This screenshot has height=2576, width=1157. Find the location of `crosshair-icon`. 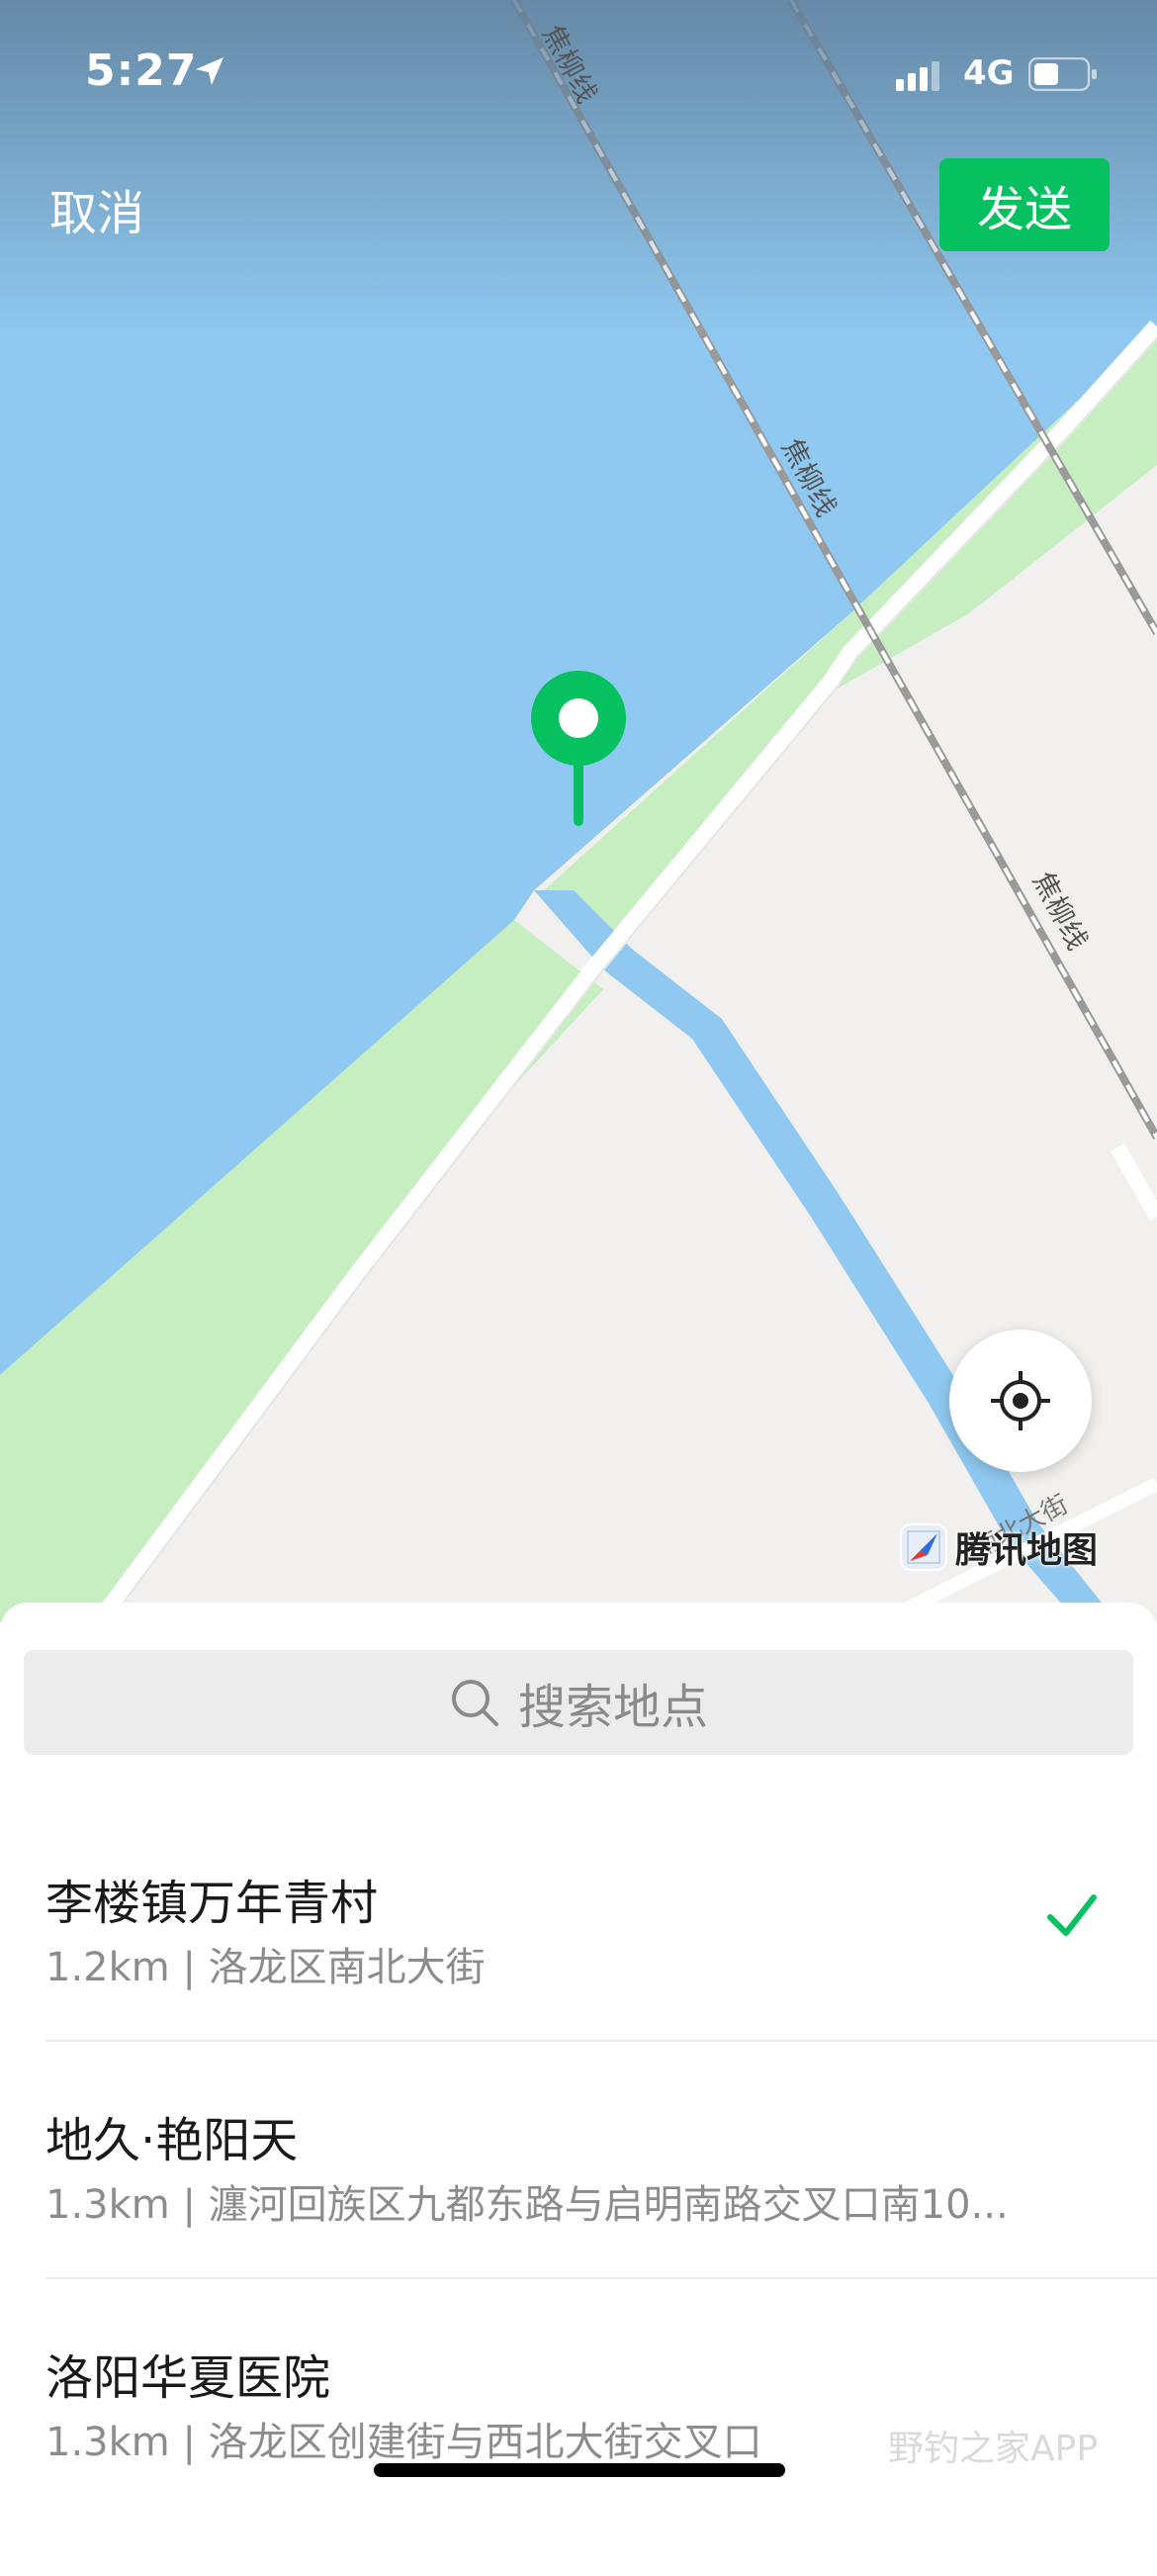

crosshair-icon is located at coordinates (1021, 1400).